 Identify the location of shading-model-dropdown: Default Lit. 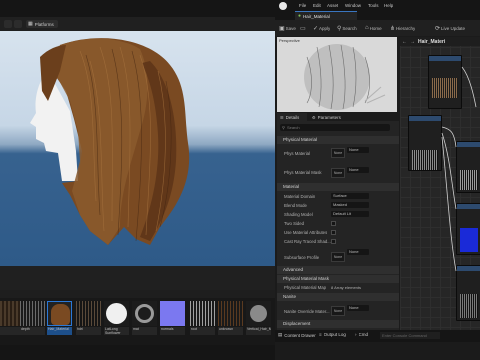
(350, 214).